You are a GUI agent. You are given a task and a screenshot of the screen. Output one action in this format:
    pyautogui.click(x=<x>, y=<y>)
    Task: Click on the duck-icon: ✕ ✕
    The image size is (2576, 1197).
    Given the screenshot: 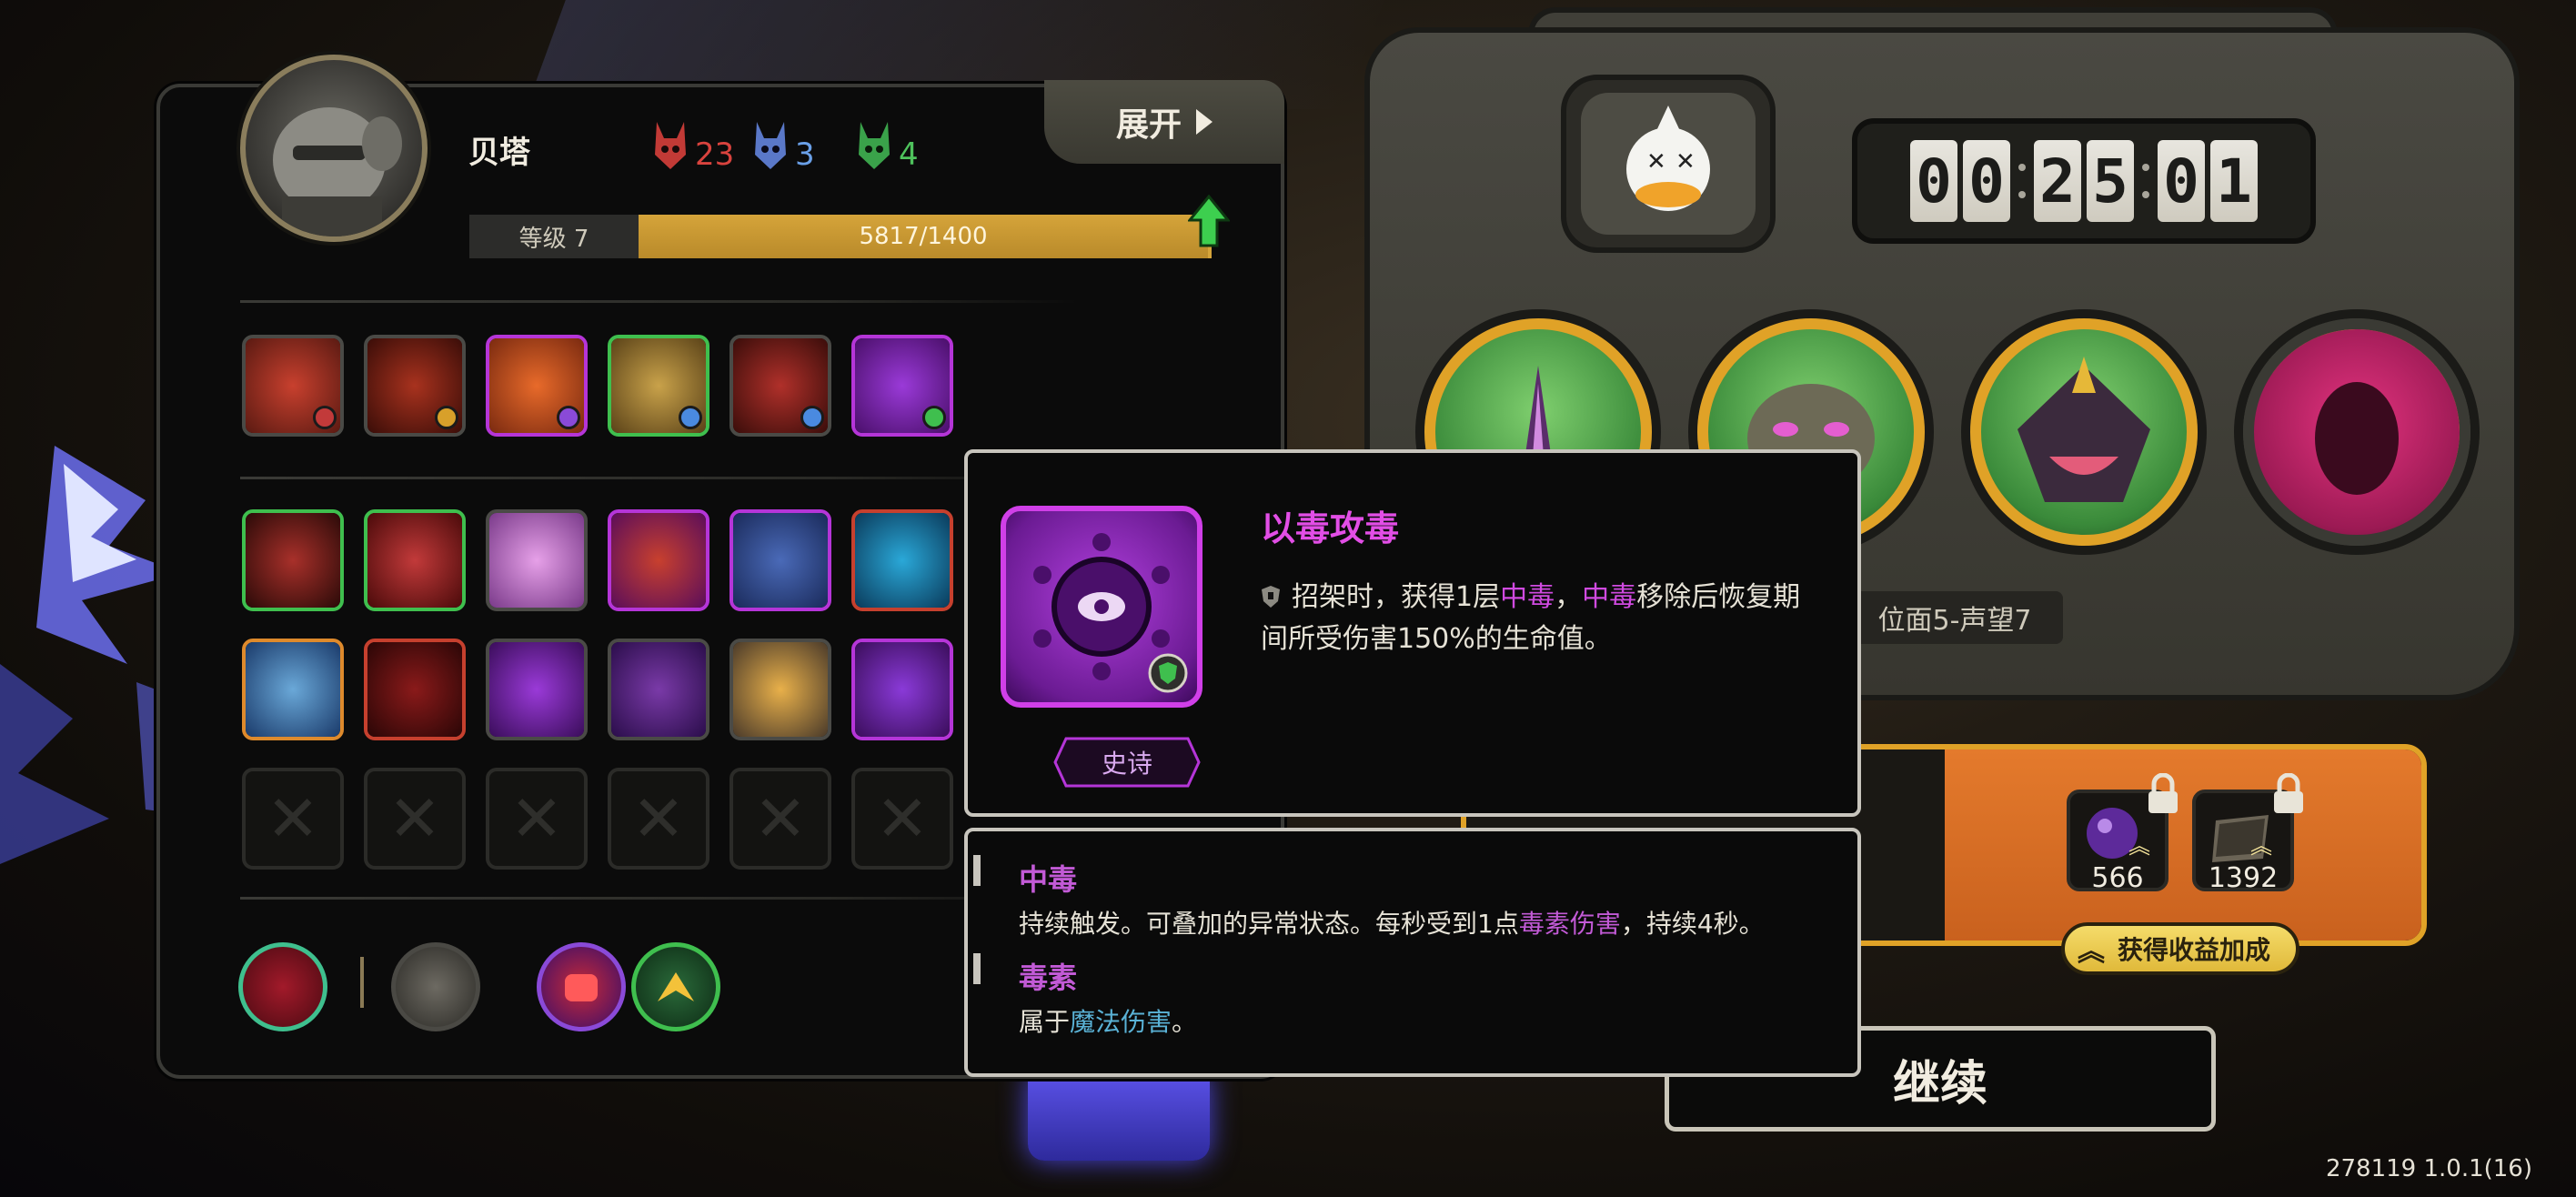 What is the action you would take?
    pyautogui.click(x=1668, y=164)
    